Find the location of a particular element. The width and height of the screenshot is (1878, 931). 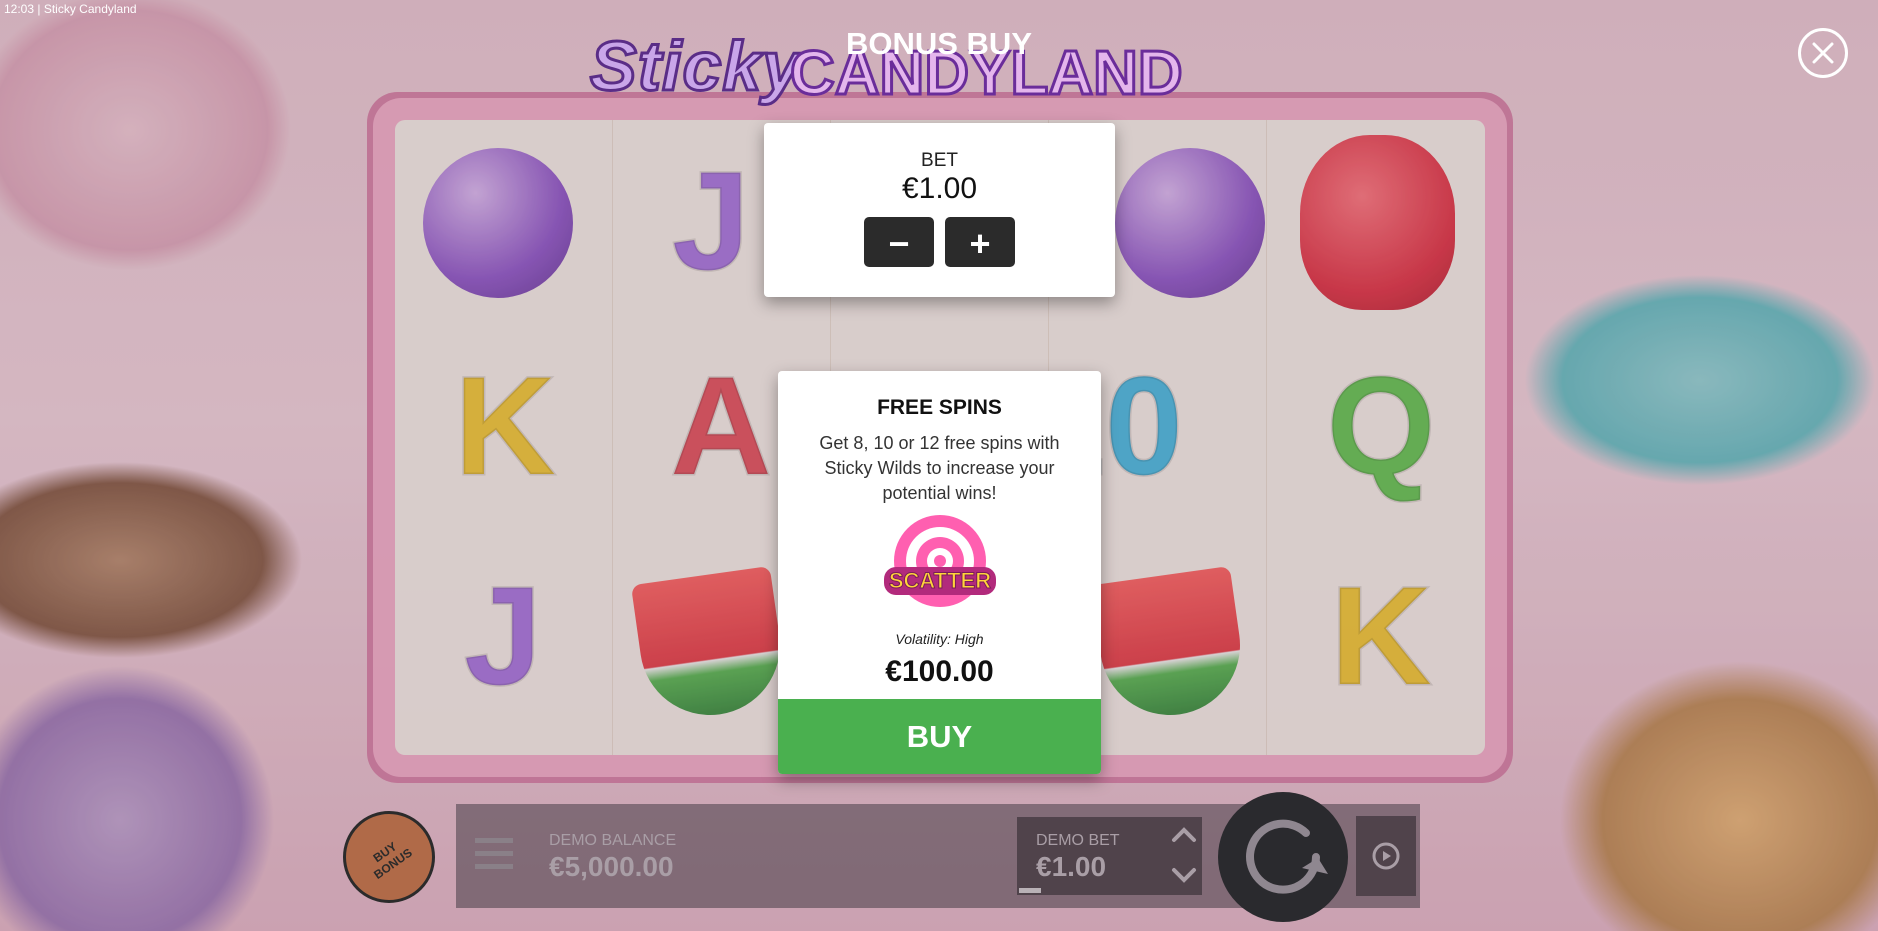

clock: 12:03 is located at coordinates (19, 9).